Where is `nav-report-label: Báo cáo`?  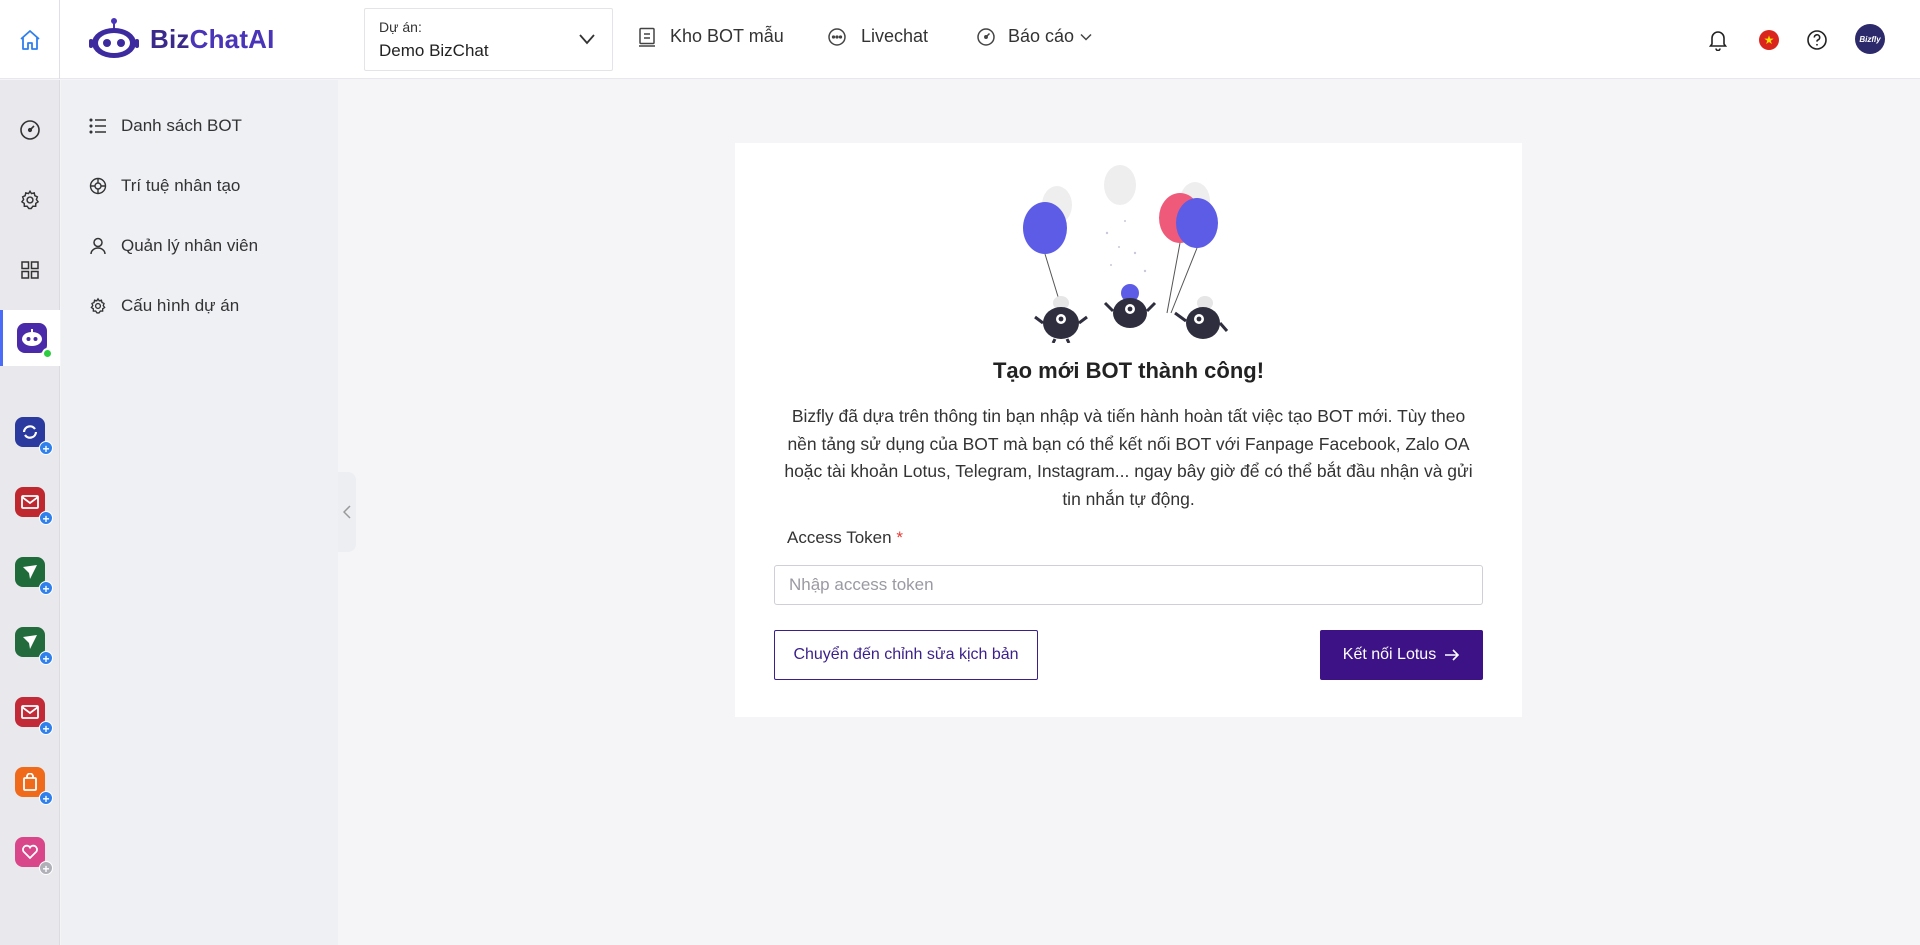
nav-report-label: Báo cáo is located at coordinates (1041, 36).